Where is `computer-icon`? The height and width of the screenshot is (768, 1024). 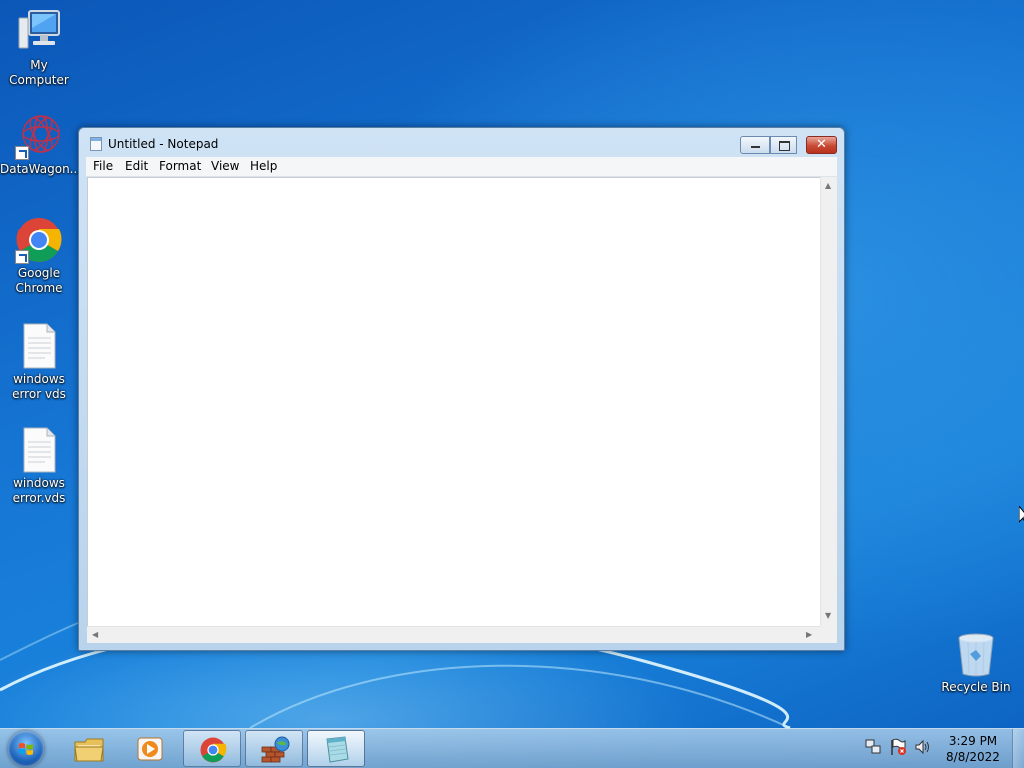
computer-icon is located at coordinates (39, 32).